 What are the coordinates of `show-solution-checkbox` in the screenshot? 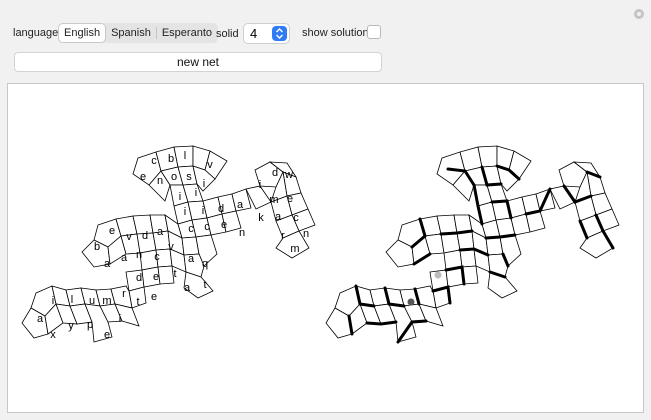 It's located at (374, 32).